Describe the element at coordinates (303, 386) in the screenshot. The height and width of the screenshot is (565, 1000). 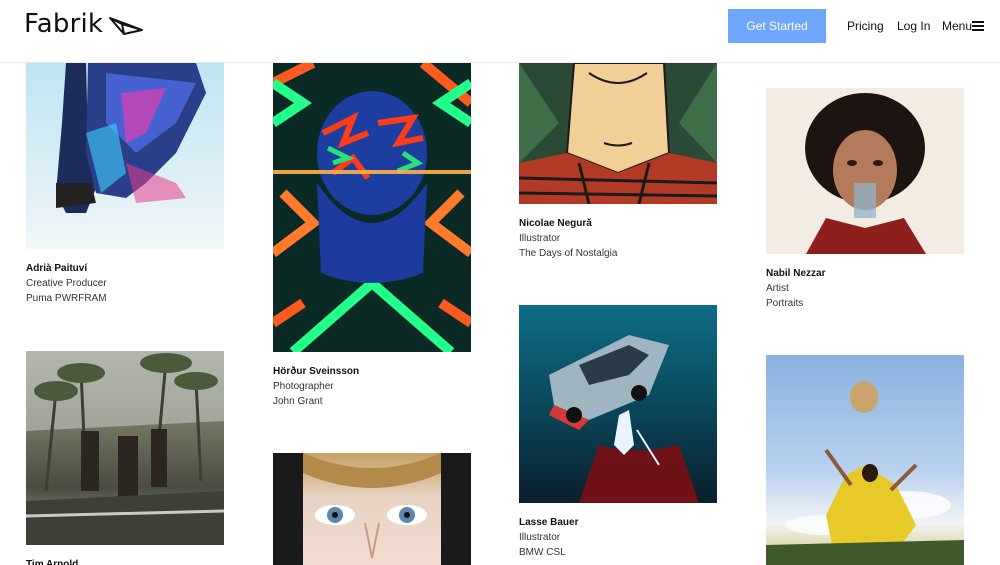
I see `artist-role: Photographer` at that location.